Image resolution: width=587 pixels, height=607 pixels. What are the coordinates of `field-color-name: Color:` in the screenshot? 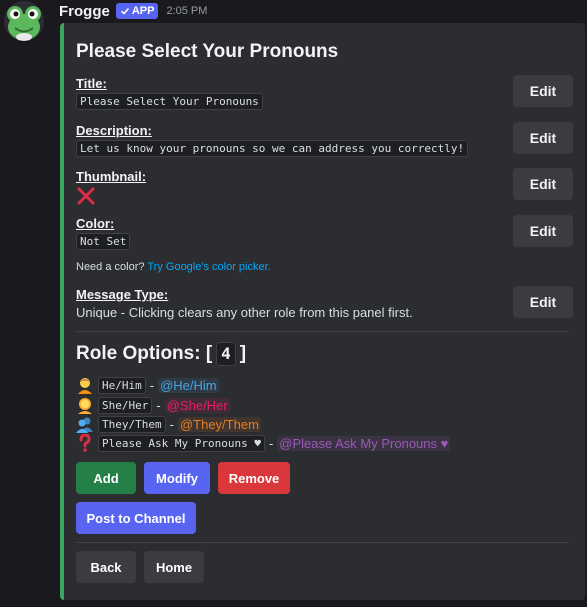 It's located at (95, 223).